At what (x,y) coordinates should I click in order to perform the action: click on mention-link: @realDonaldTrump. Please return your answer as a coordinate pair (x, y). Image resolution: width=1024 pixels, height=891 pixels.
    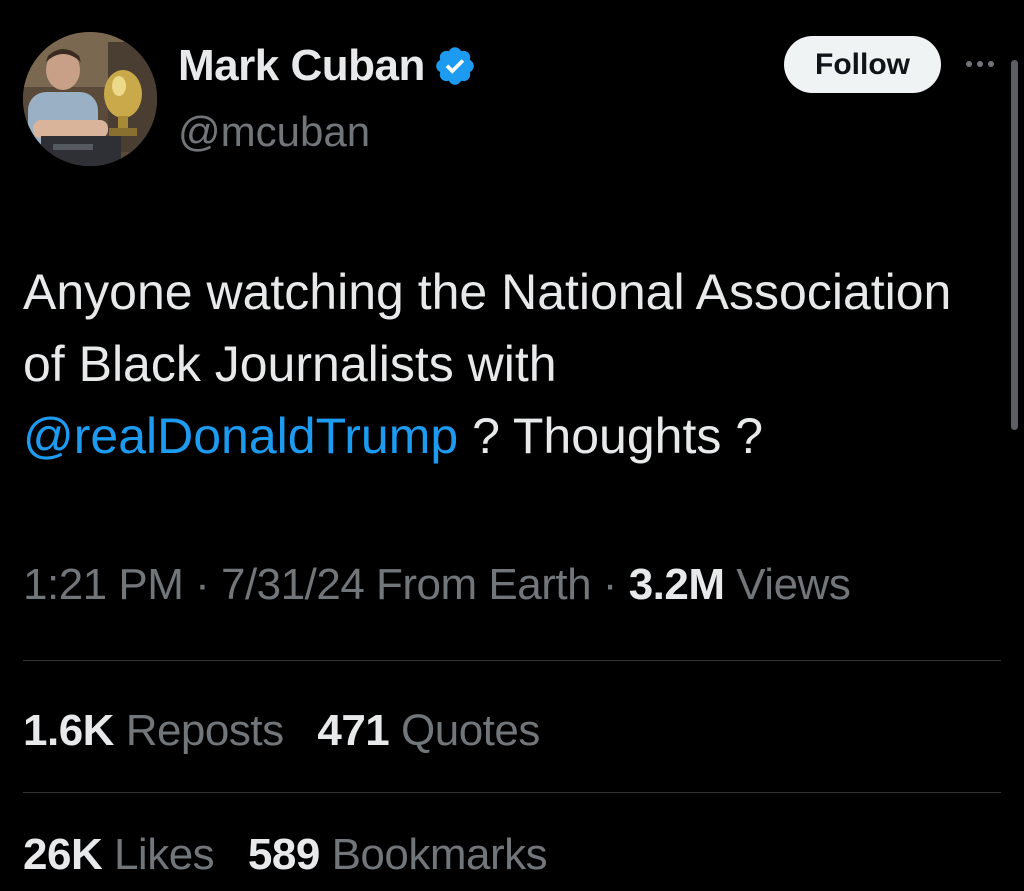
    Looking at the image, I should click on (240, 436).